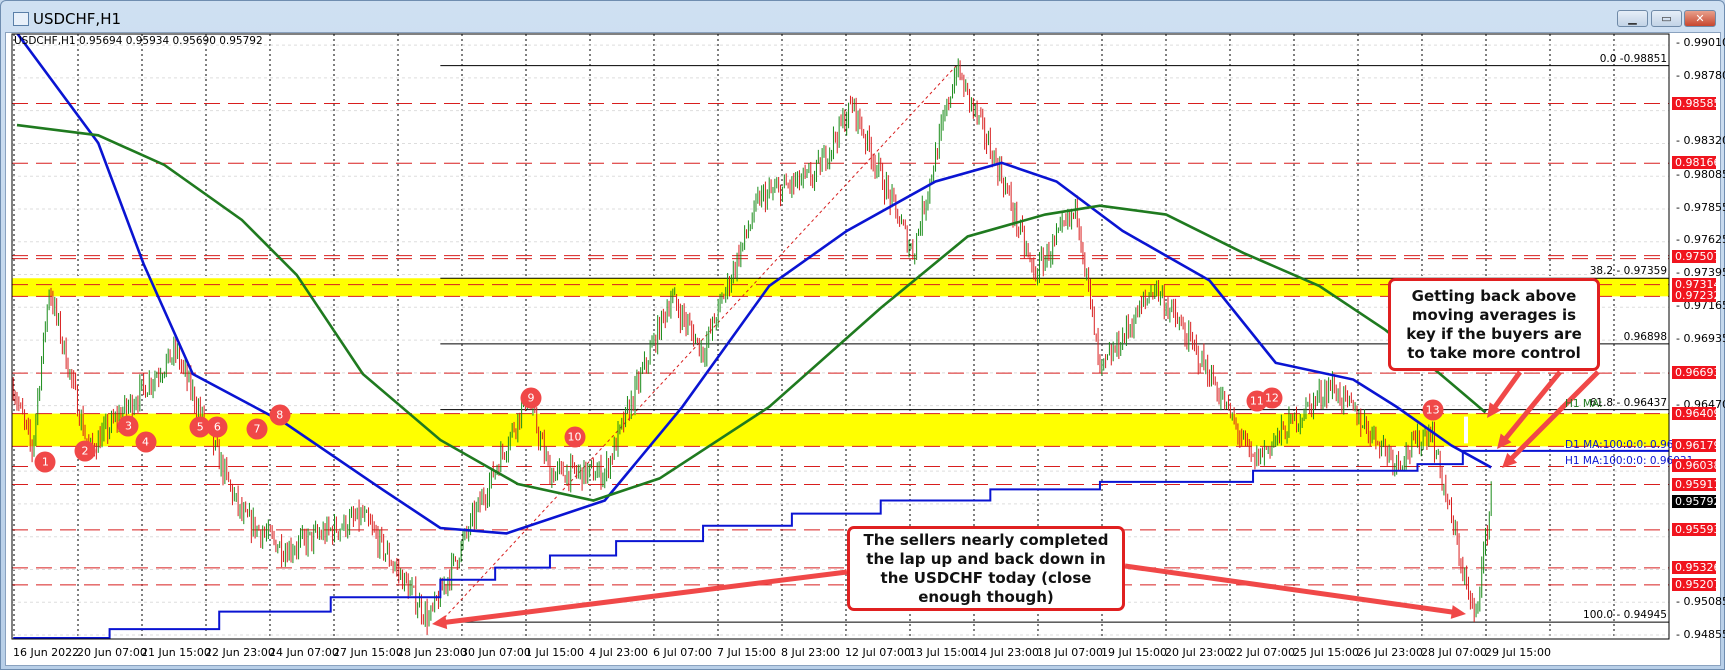 The width and height of the screenshot is (1725, 670). I want to click on fib-label: 0.0 -0.98851, so click(1633, 58).